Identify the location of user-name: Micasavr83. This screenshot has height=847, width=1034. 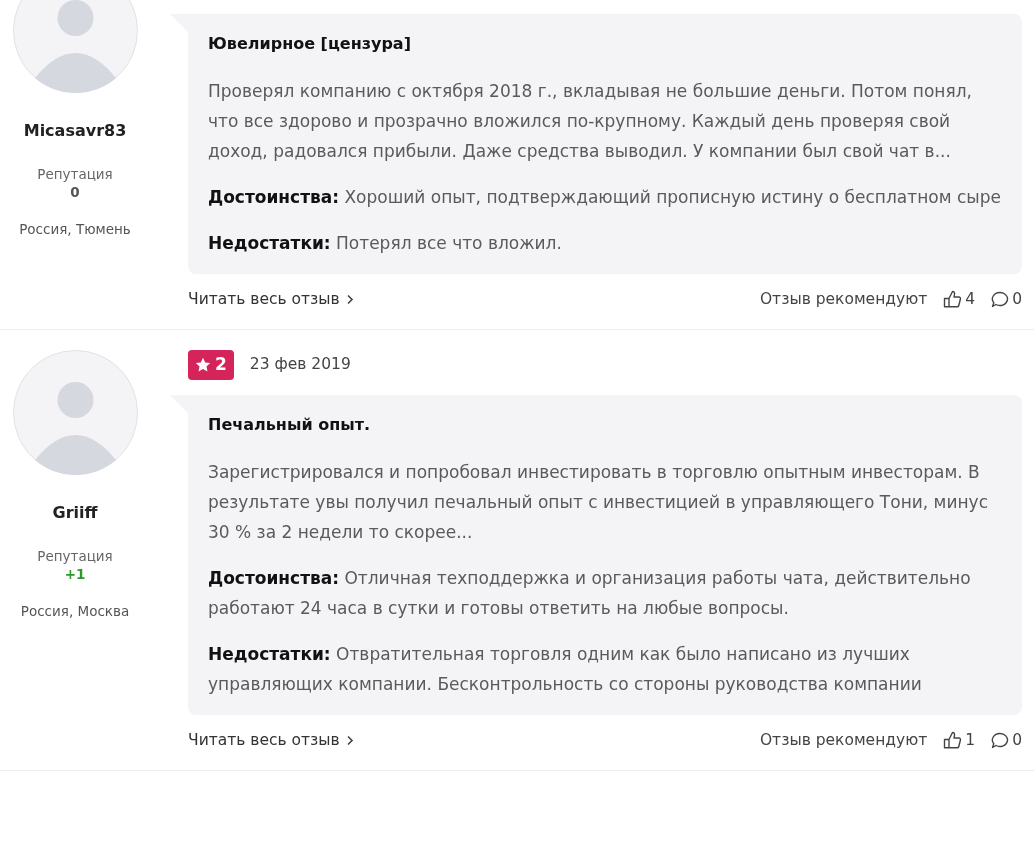
(75, 131).